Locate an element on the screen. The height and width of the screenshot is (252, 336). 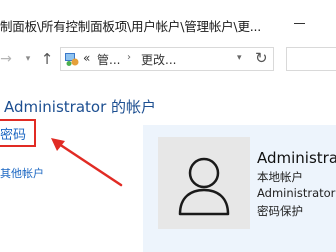
refresh-icon: ↻ is located at coordinates (261, 58).